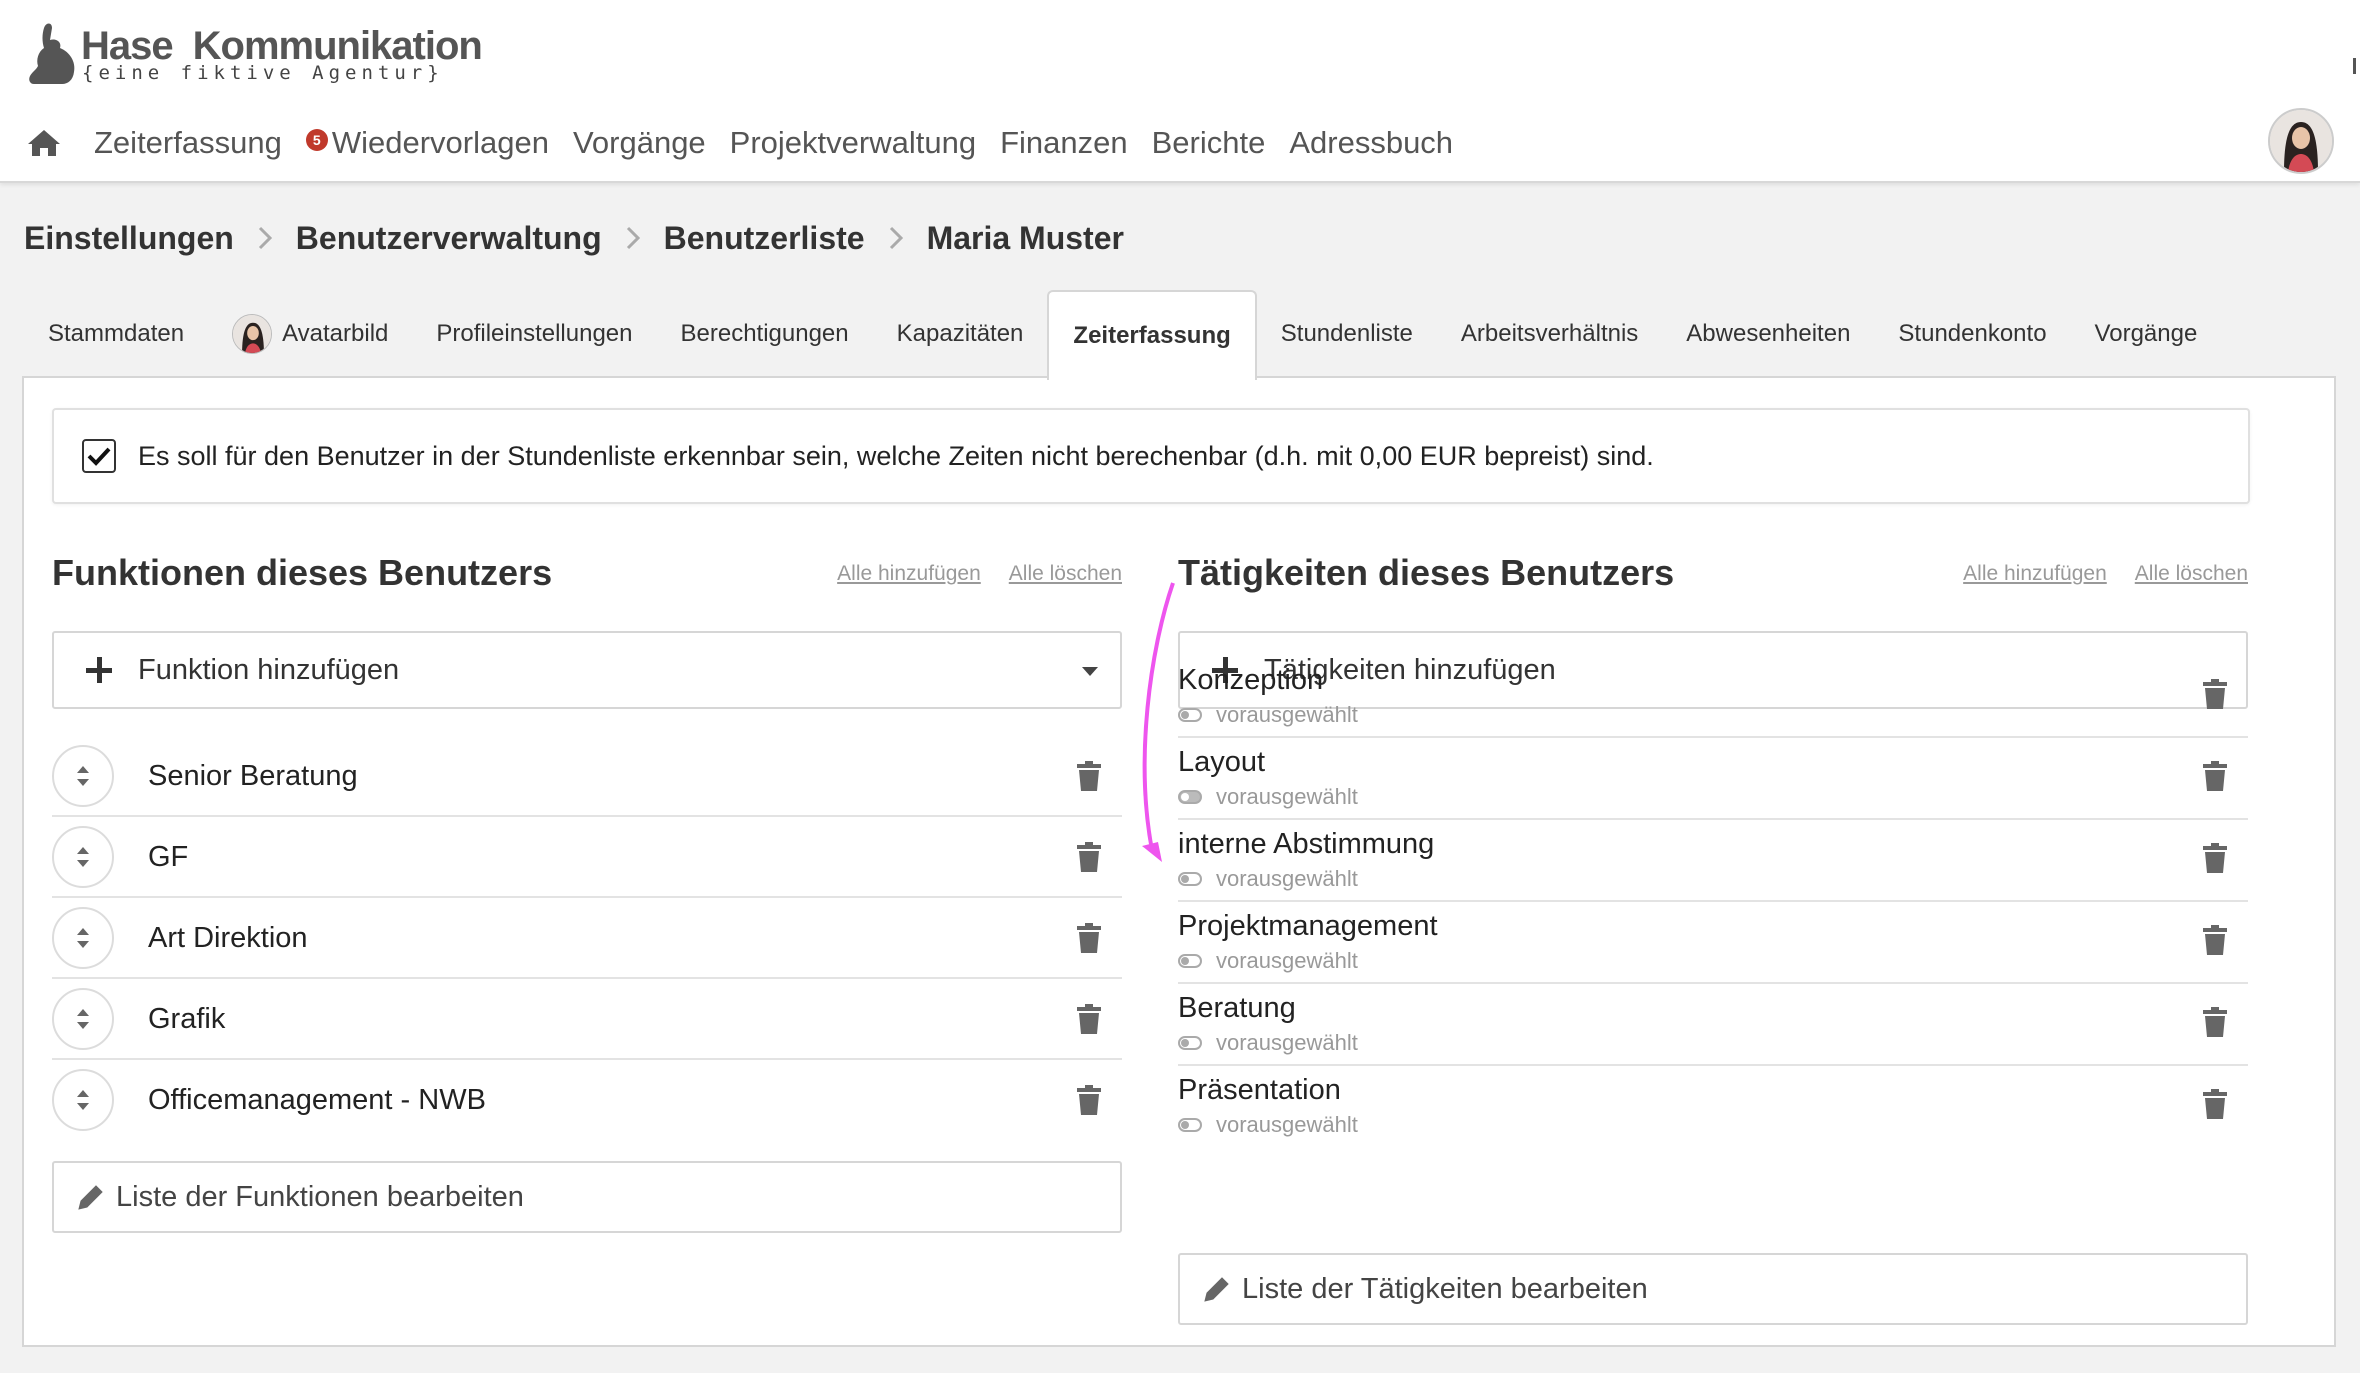  Describe the element at coordinates (1713, 697) in the screenshot. I see `list-item: Konzeption vorausgewählt` at that location.